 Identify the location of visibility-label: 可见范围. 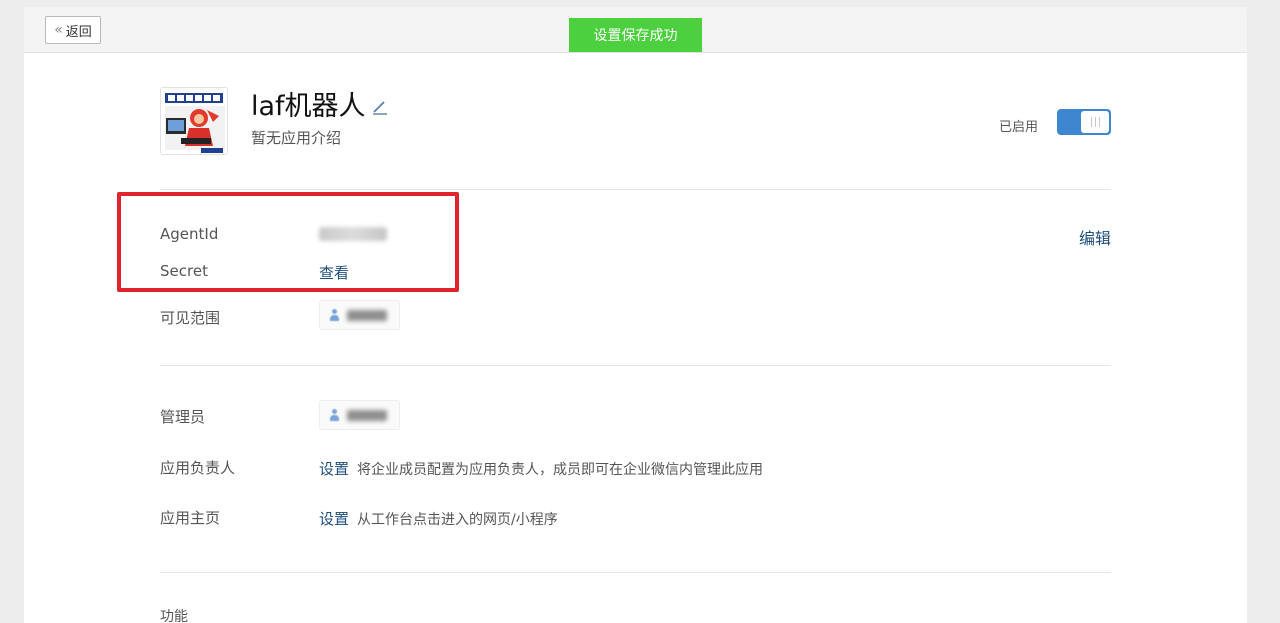
(190, 318).